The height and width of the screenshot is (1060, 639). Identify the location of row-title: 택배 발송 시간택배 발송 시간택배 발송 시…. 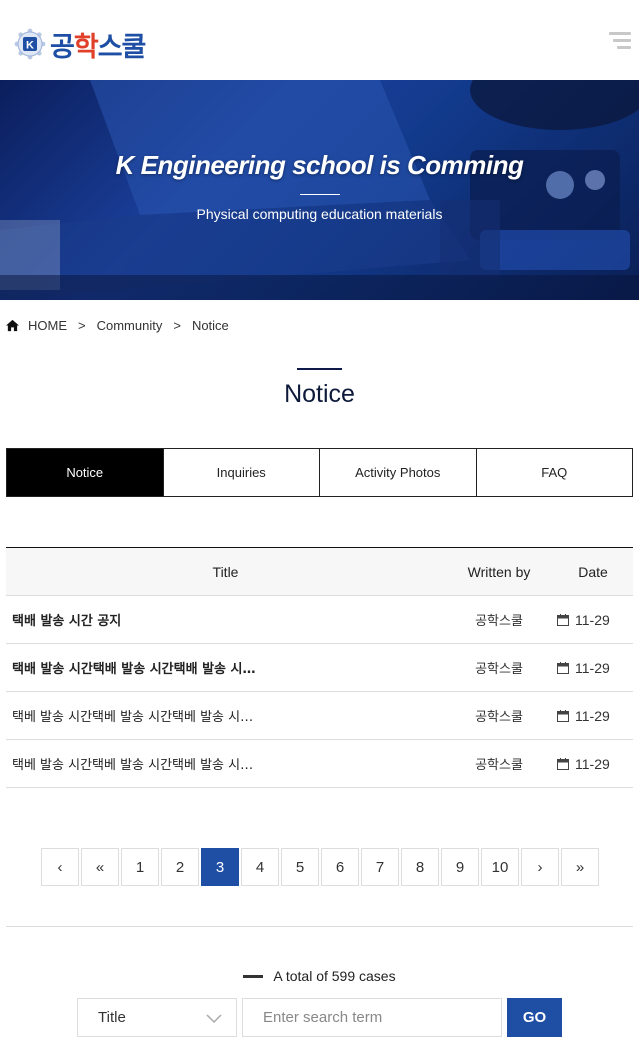
(225, 667).